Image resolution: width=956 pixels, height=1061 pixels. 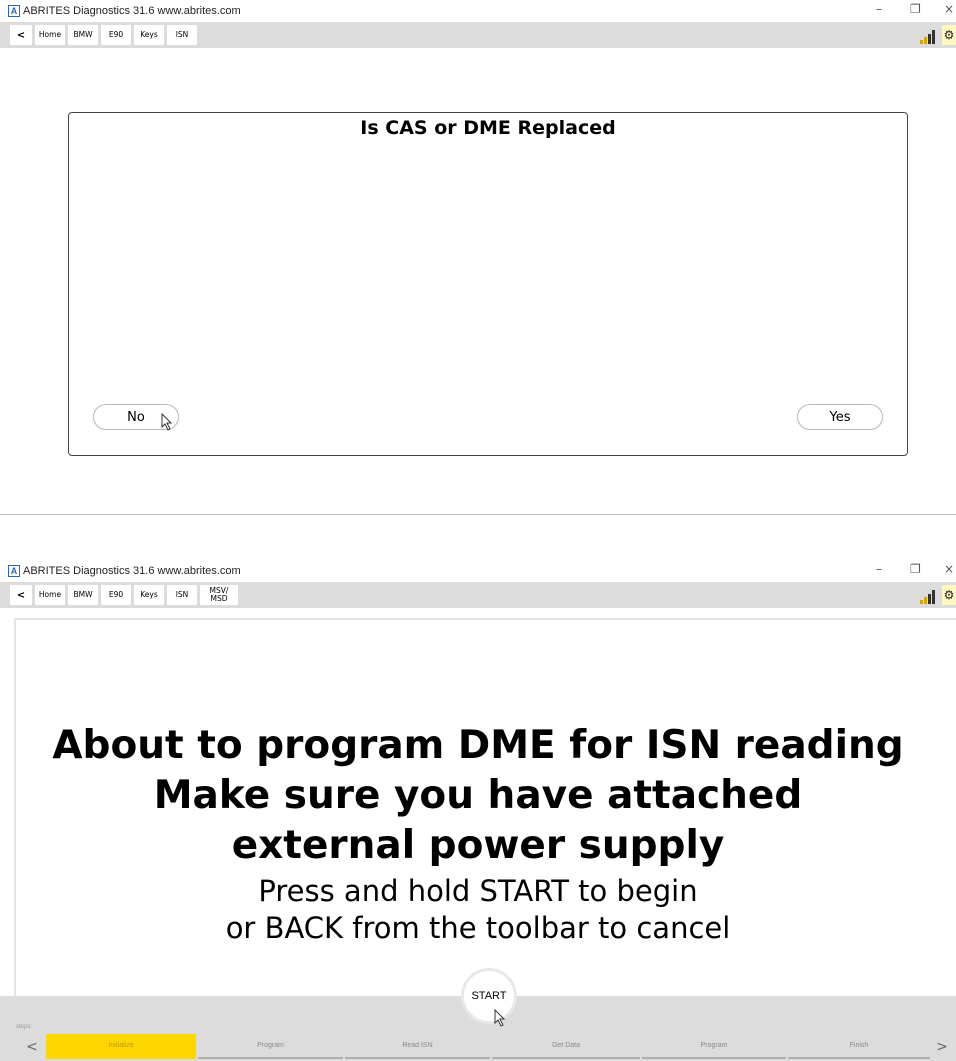 What do you see at coordinates (270, 1046) in the screenshot?
I see `step-program: Program` at bounding box center [270, 1046].